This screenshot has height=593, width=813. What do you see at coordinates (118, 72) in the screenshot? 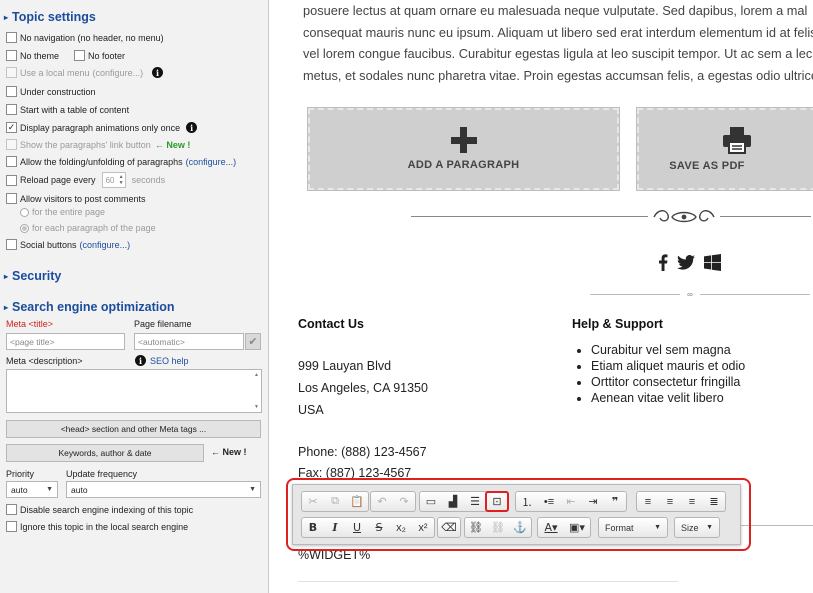
I see `configure-local-menu-link: (configure...)` at bounding box center [118, 72].